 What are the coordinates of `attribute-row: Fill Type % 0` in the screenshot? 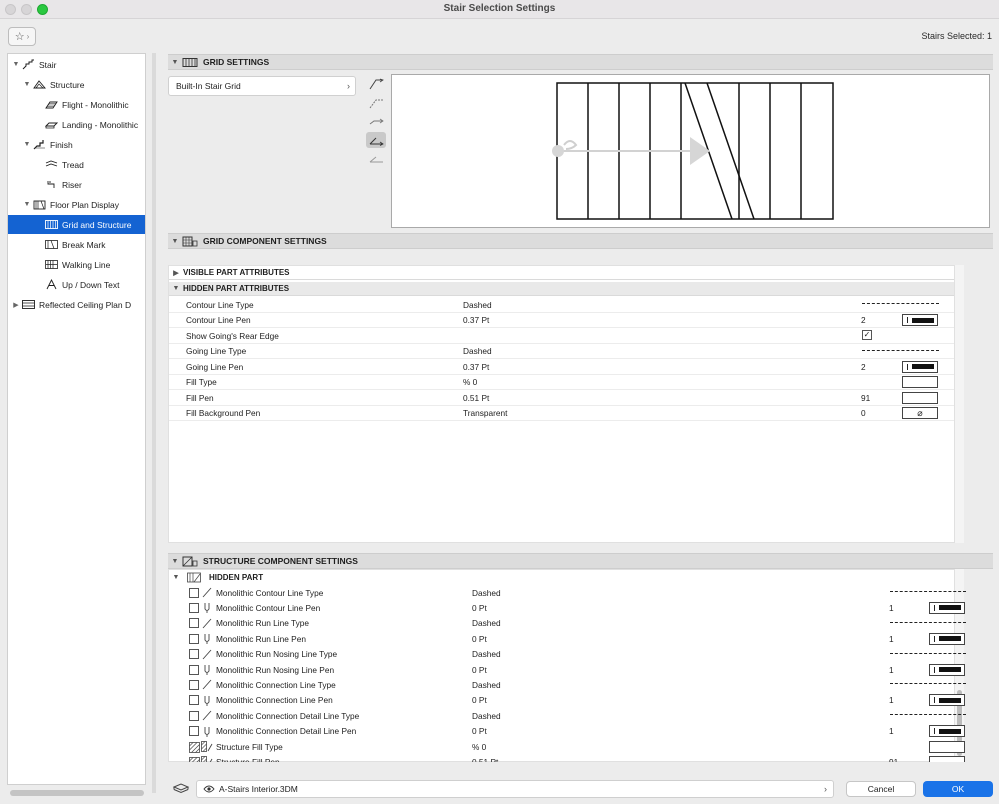 It's located at (561, 382).